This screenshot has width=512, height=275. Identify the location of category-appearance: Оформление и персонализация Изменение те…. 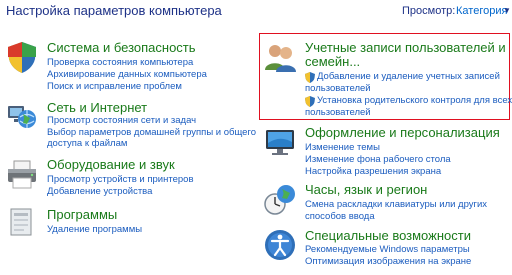
(385, 152).